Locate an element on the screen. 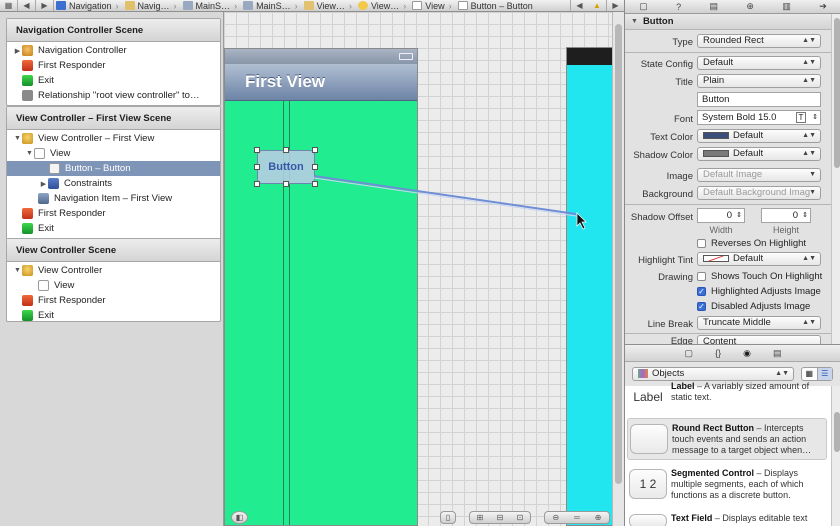  breadcrumb-storyboard: MainS… › is located at coordinates (211, 6).